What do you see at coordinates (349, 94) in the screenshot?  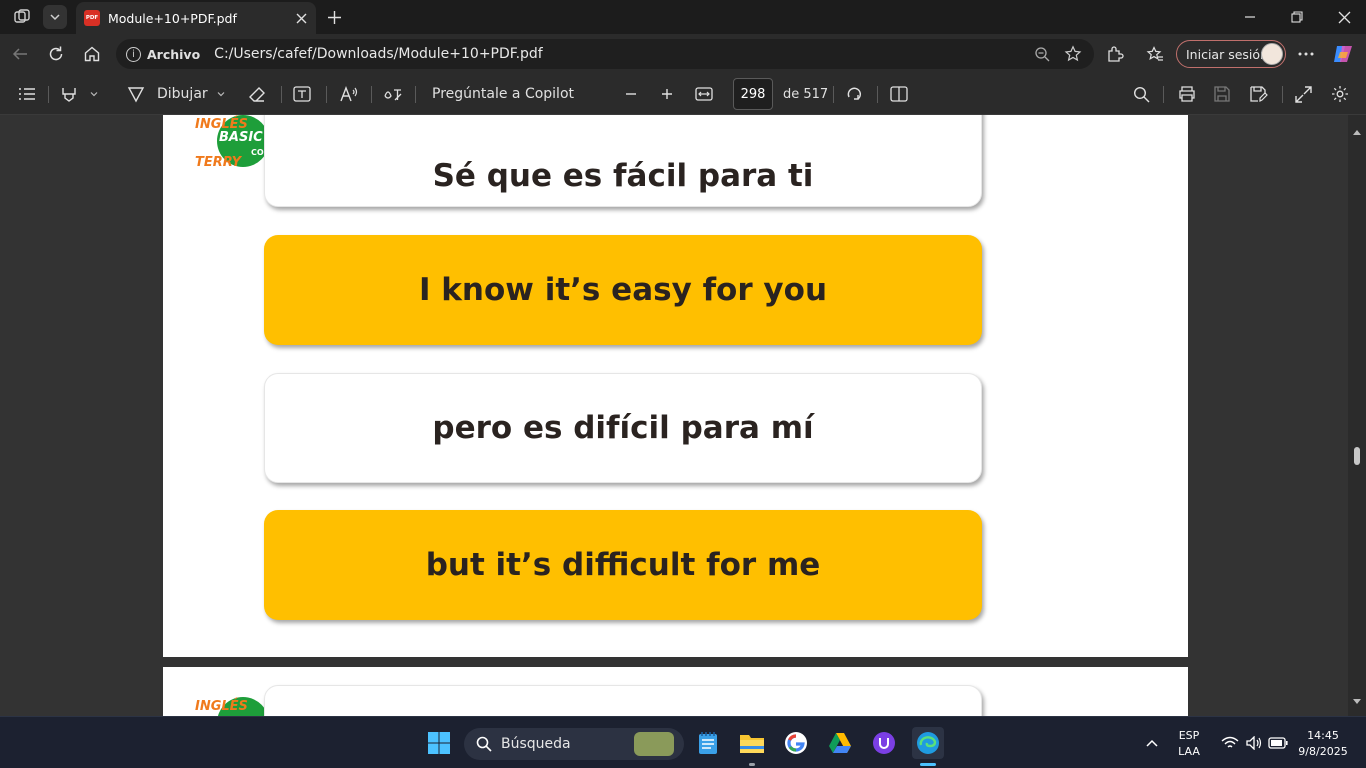 I see `read-aloud-icon` at bounding box center [349, 94].